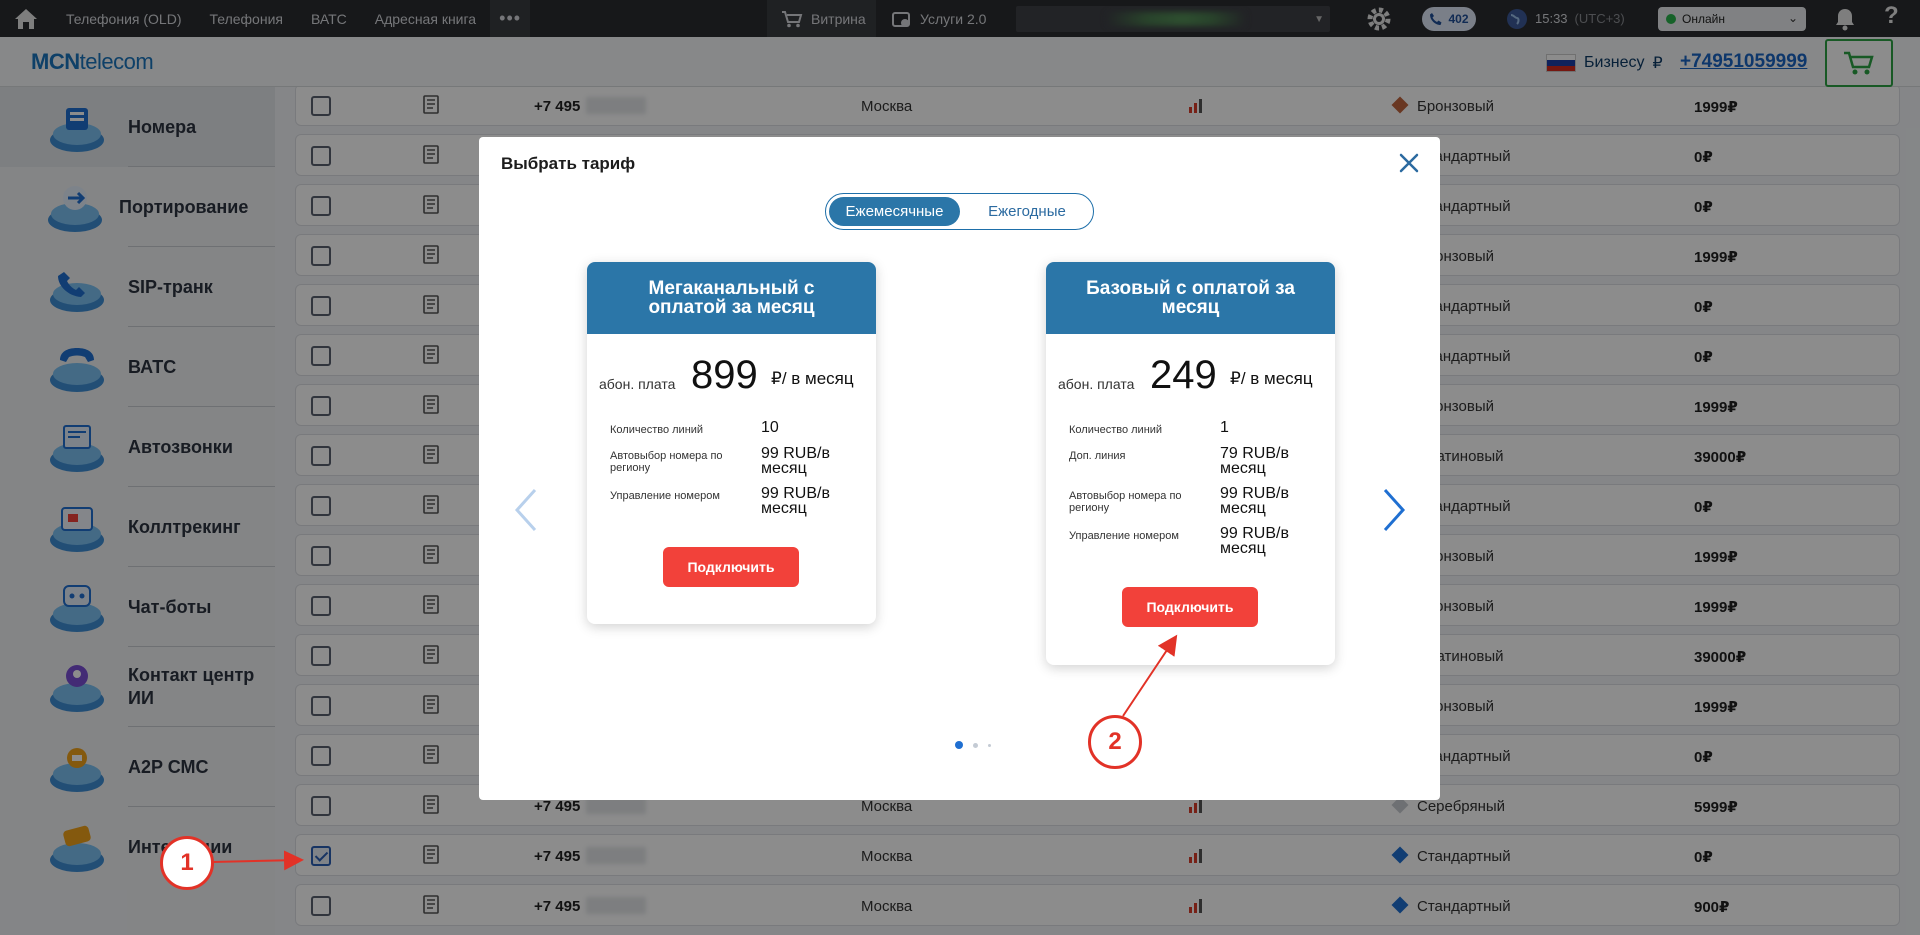 The width and height of the screenshot is (1920, 935). I want to click on carousel-next-arrow-icon, so click(1395, 510).